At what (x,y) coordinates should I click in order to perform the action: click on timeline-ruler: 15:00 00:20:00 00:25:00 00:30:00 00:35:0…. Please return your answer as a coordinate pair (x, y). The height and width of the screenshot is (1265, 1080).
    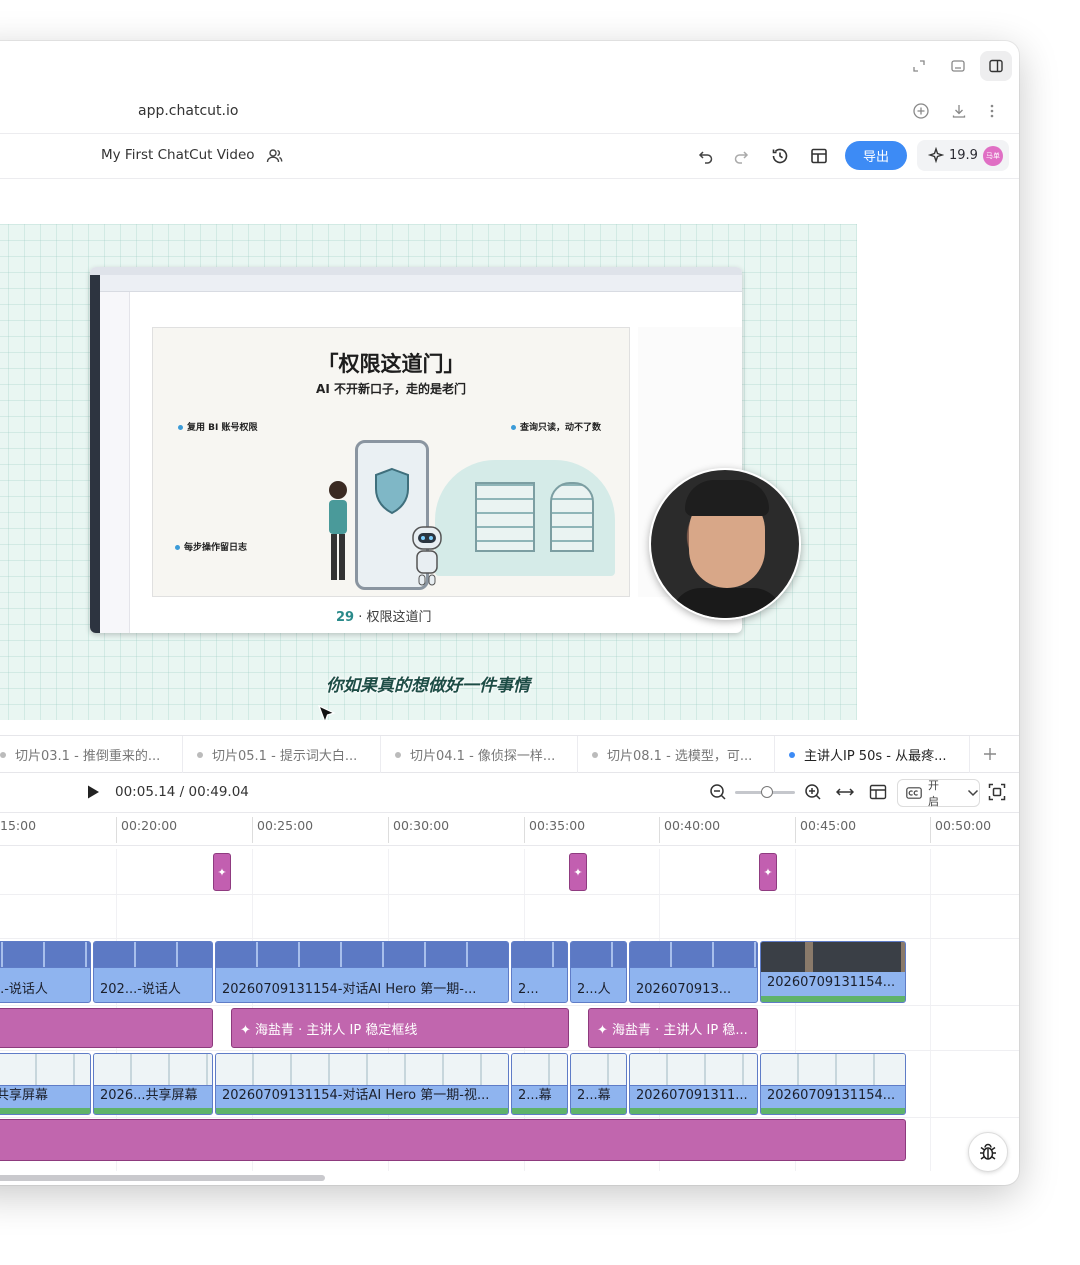
    Looking at the image, I should click on (509, 829).